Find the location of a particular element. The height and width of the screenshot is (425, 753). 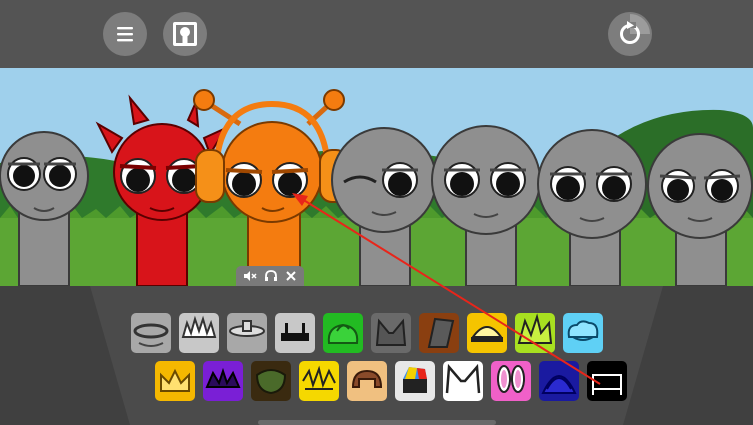

palette-tile-rainbow-box is located at coordinates (415, 381).